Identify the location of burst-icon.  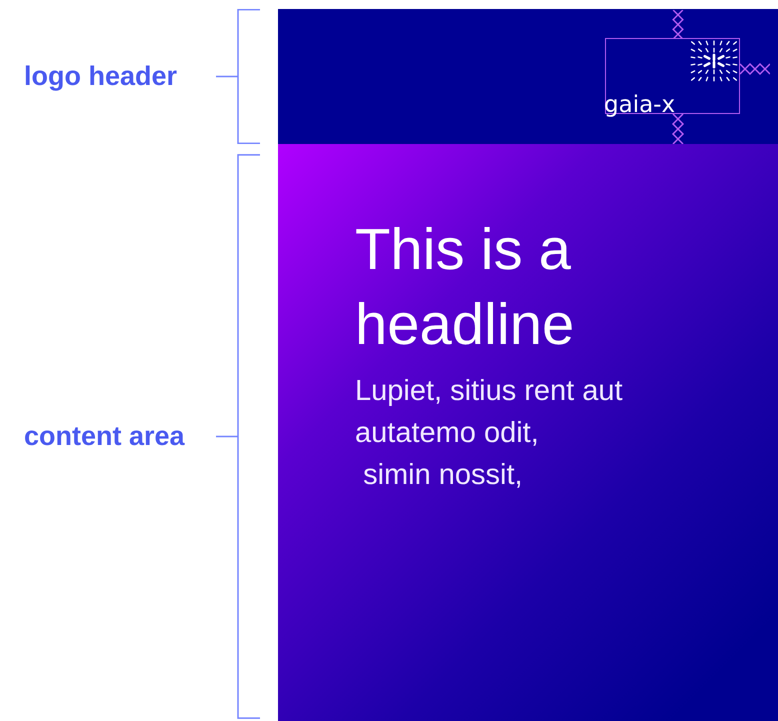
(714, 61).